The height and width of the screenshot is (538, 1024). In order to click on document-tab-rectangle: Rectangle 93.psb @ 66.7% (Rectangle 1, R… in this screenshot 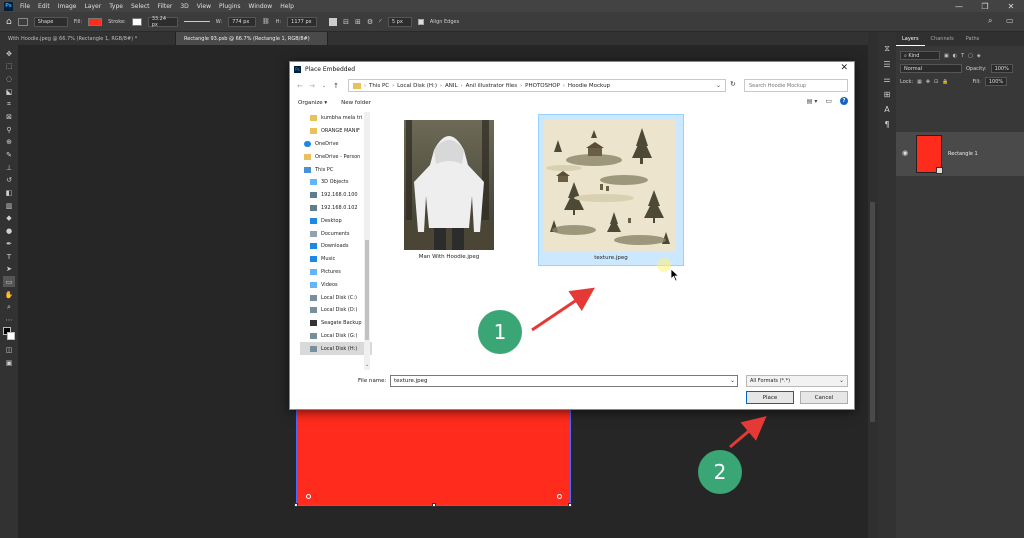, I will do `click(252, 38)`.